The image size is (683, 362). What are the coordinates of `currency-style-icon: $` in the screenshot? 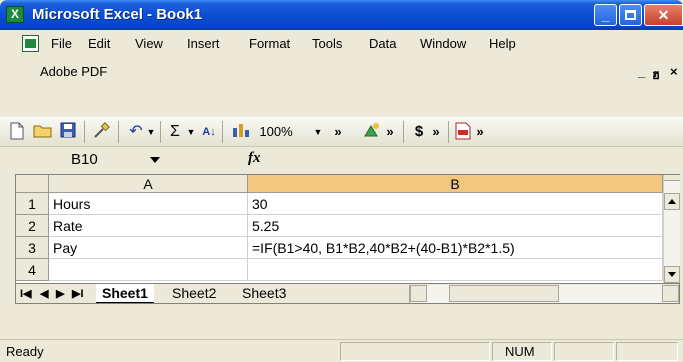 It's located at (419, 132).